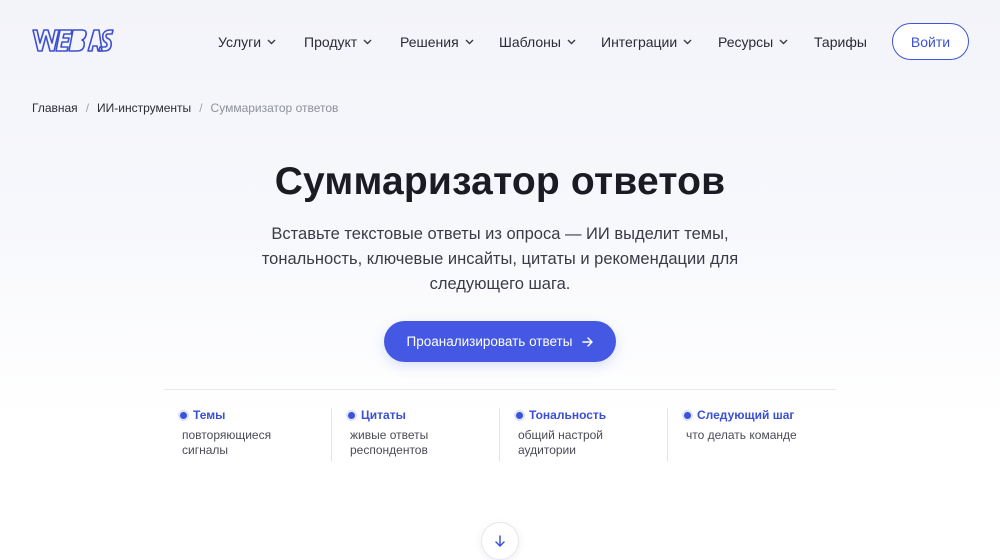 This screenshot has height=560, width=1000. What do you see at coordinates (423, 415) in the screenshot?
I see `feature-title: Цитаты` at bounding box center [423, 415].